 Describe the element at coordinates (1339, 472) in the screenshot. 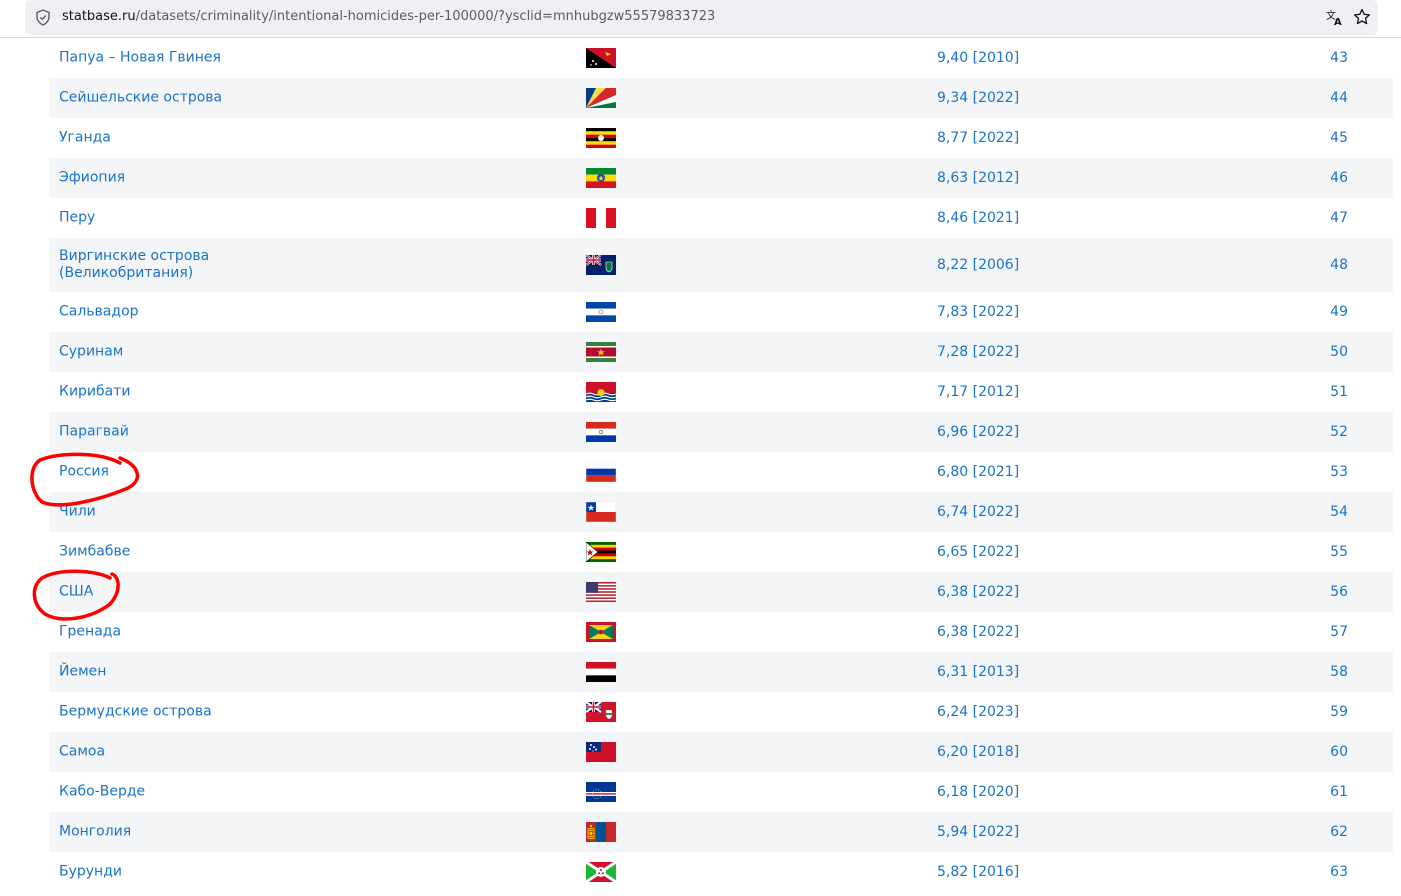

I see `rank-number: 53` at that location.